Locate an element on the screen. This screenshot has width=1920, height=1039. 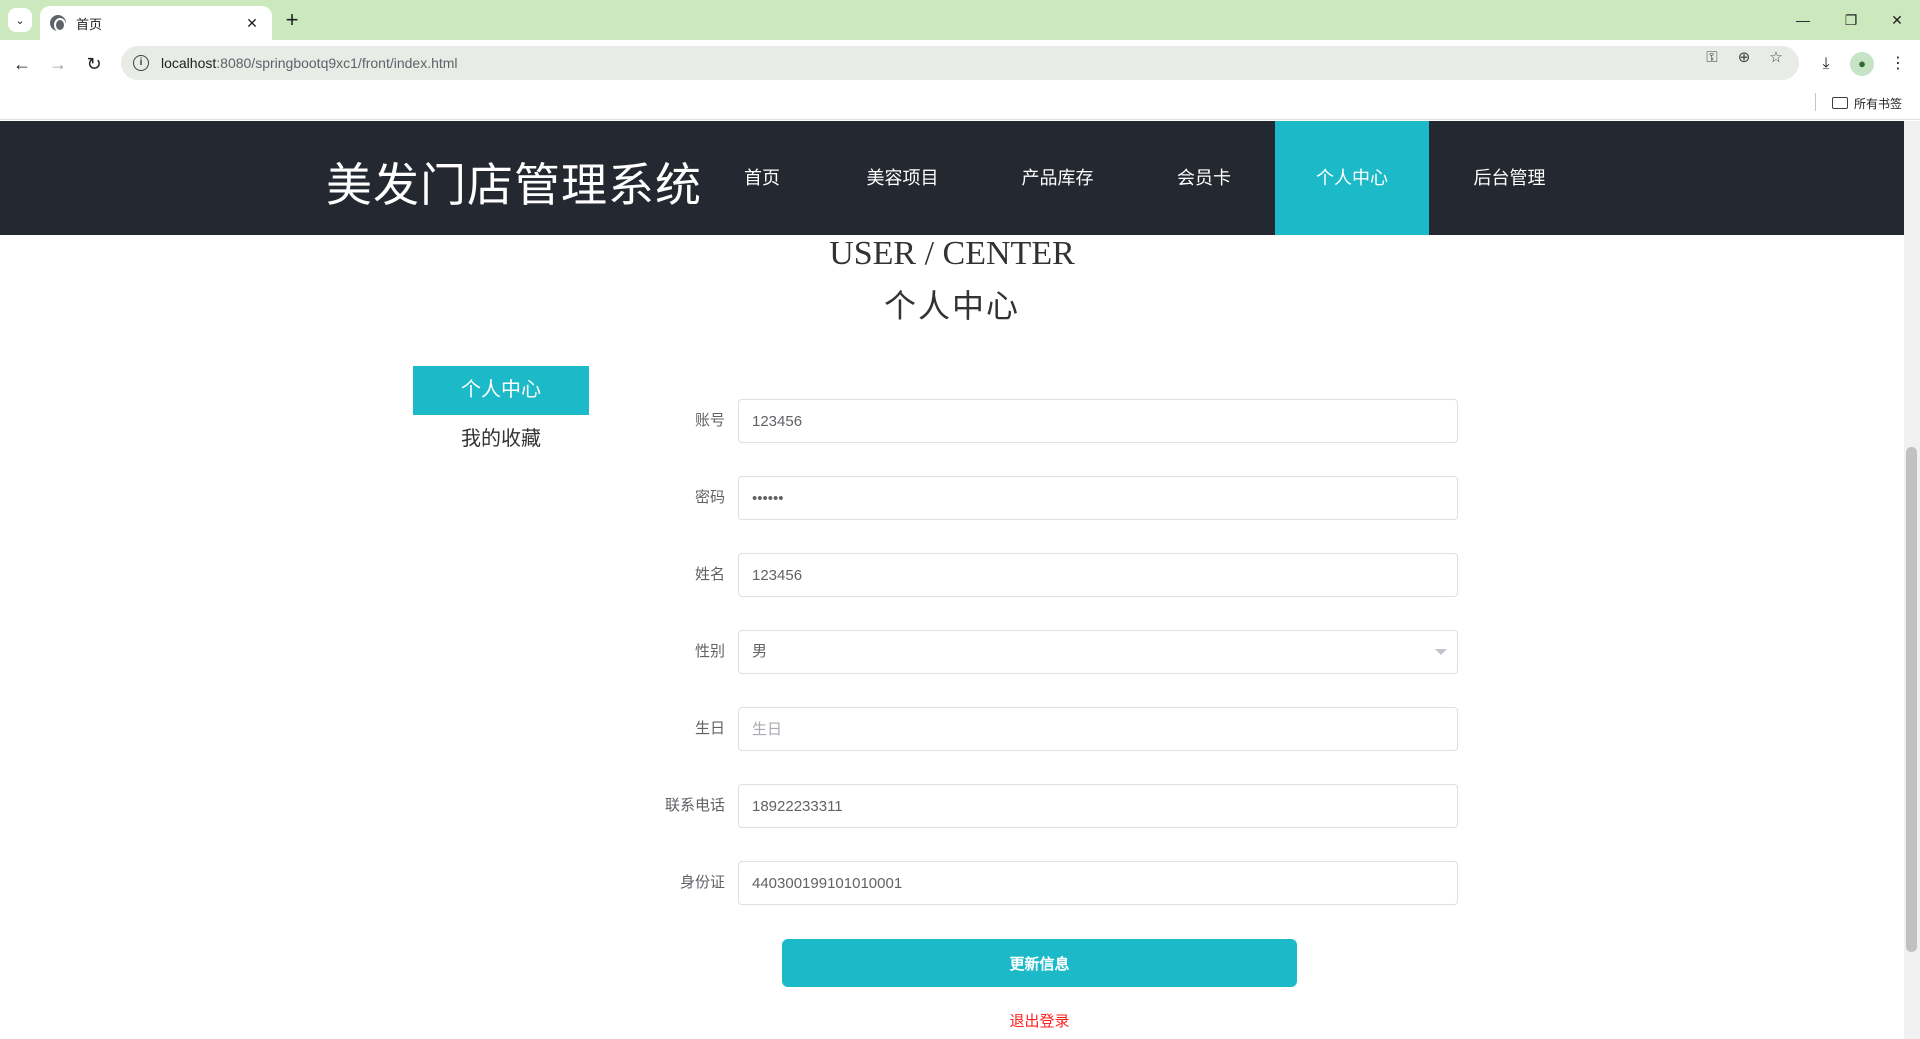
new-tab-button: + is located at coordinates (292, 21).